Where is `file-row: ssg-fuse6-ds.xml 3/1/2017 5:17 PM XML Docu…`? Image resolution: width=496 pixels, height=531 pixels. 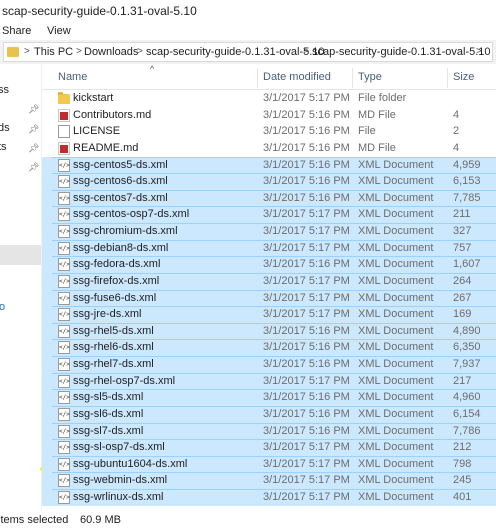
file-row: ssg-fuse6-ds.xml 3/1/2017 5:17 PM XML Docu… is located at coordinates (269, 298).